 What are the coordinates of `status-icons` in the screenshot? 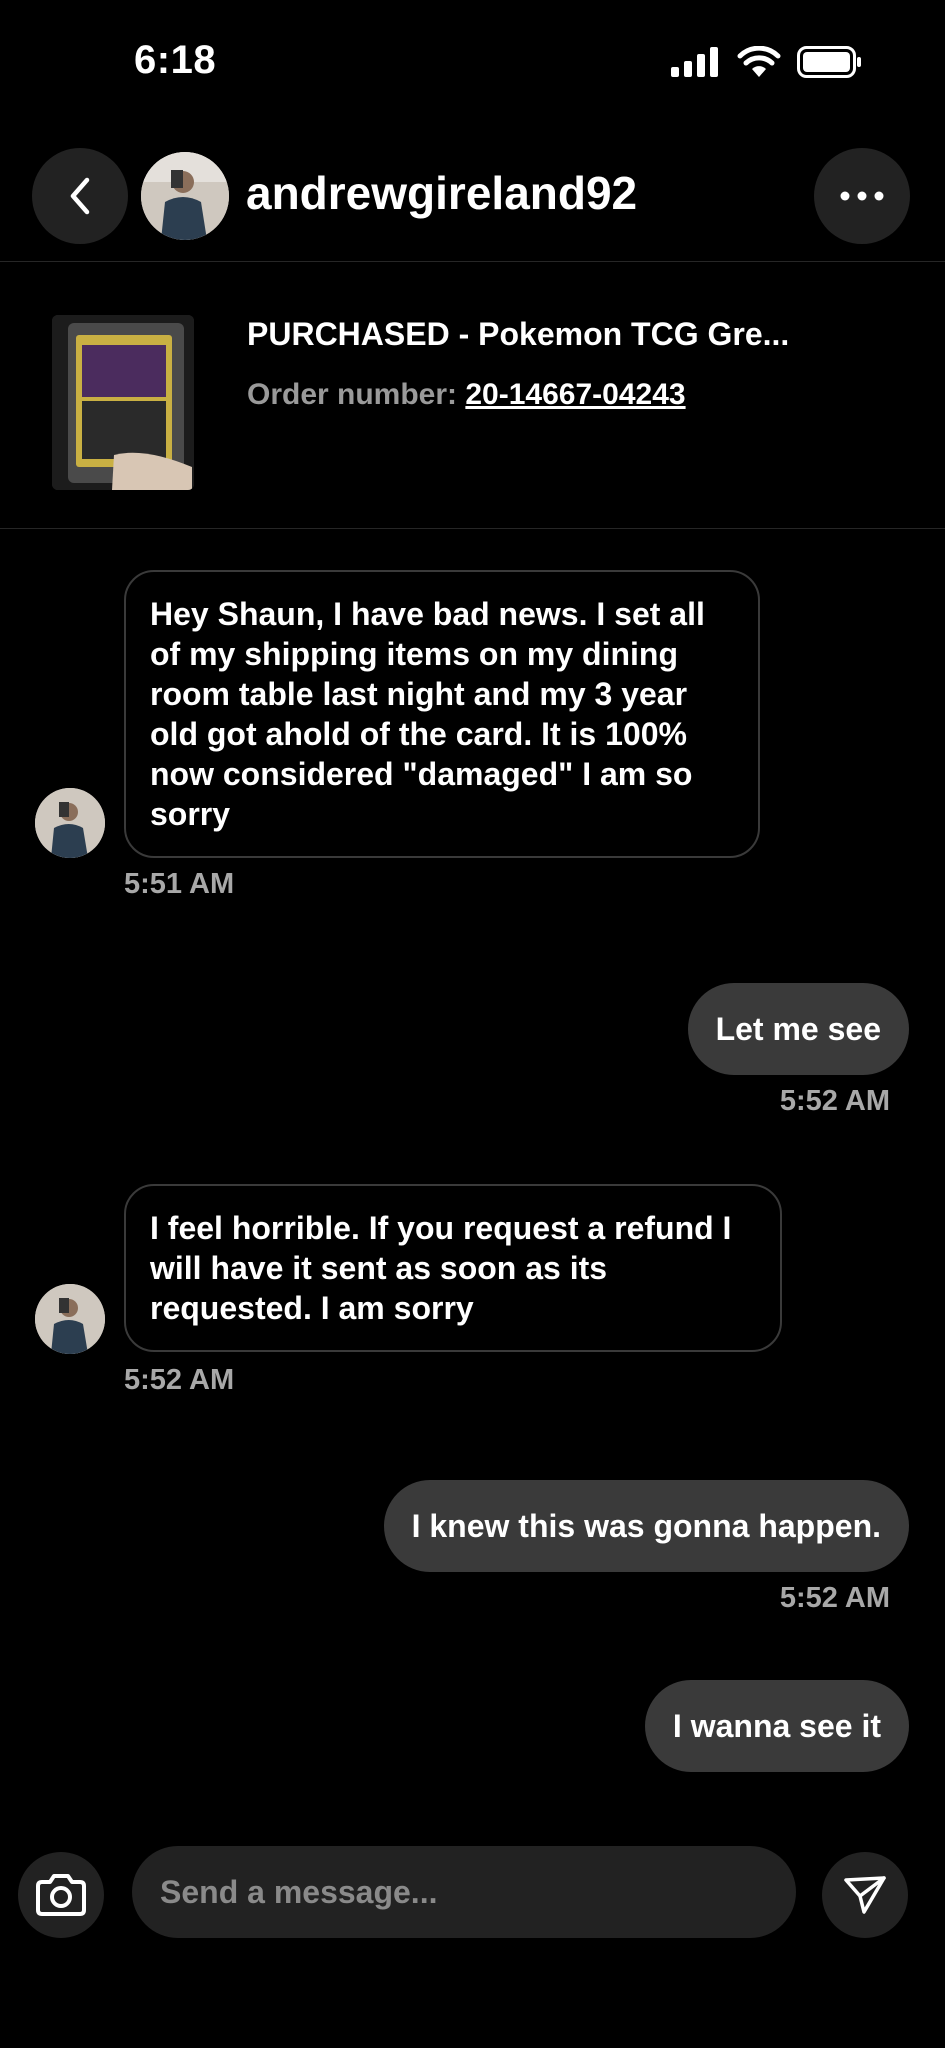 It's located at (767, 62).